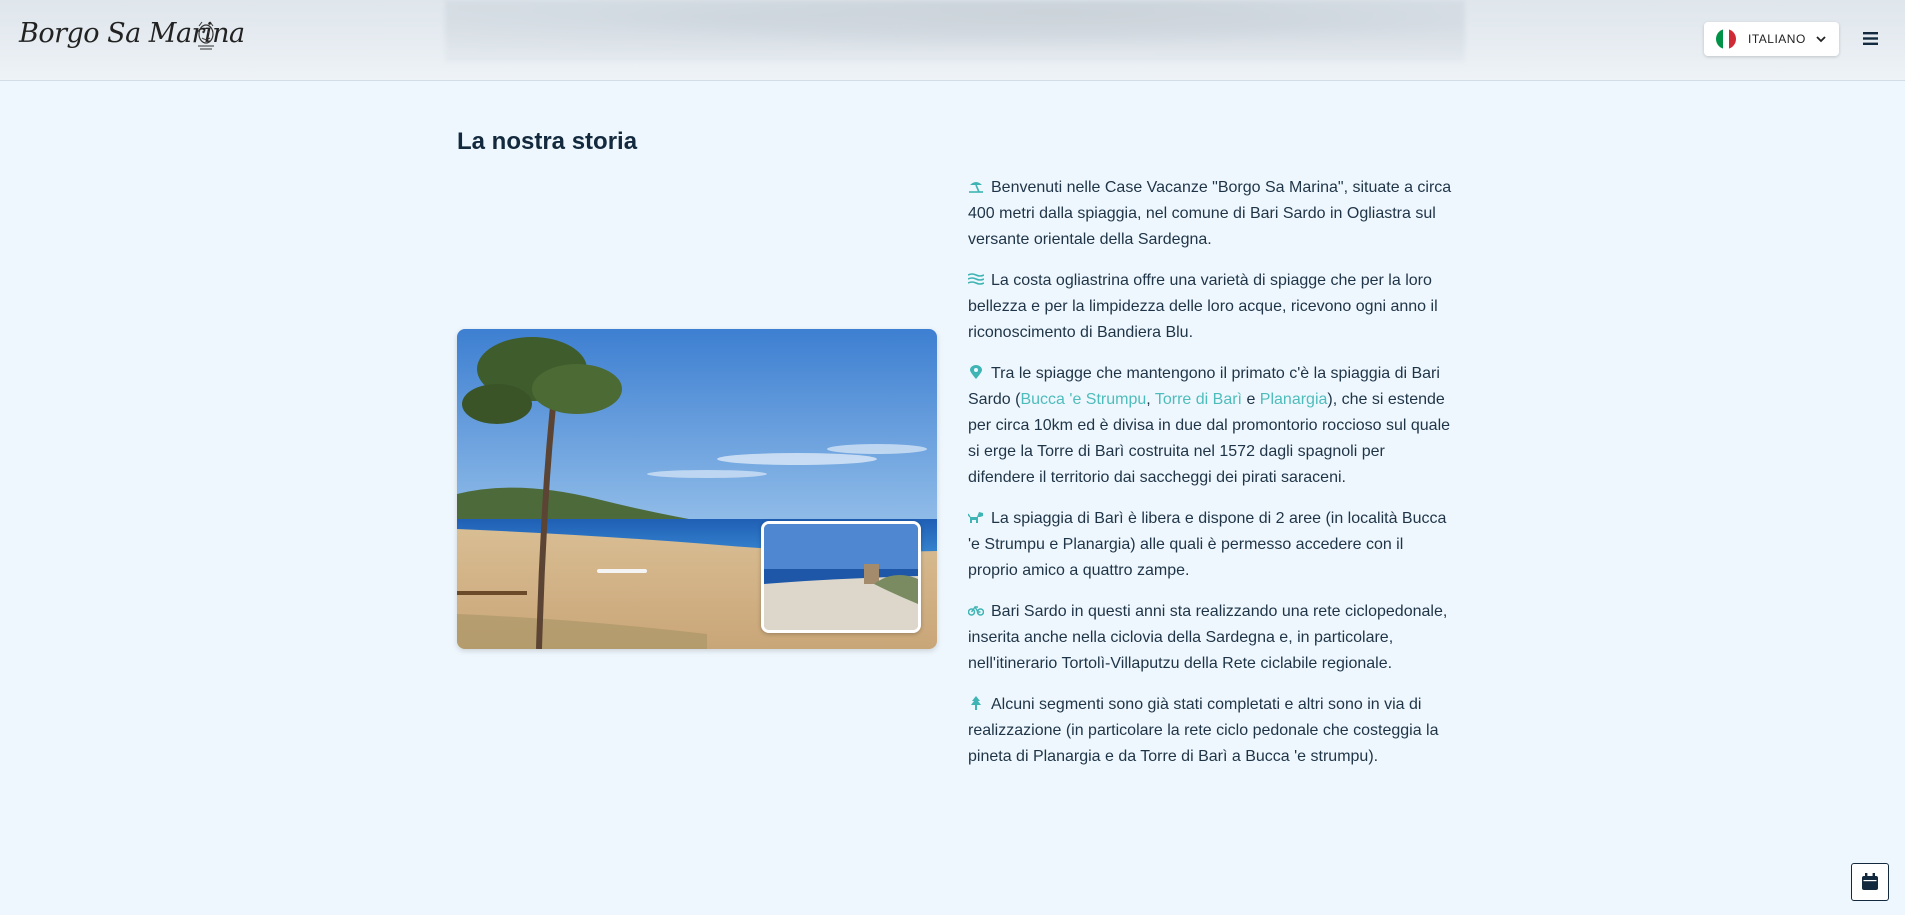  Describe the element at coordinates (976, 187) in the screenshot. I see `umbrella-beach-icon` at that location.